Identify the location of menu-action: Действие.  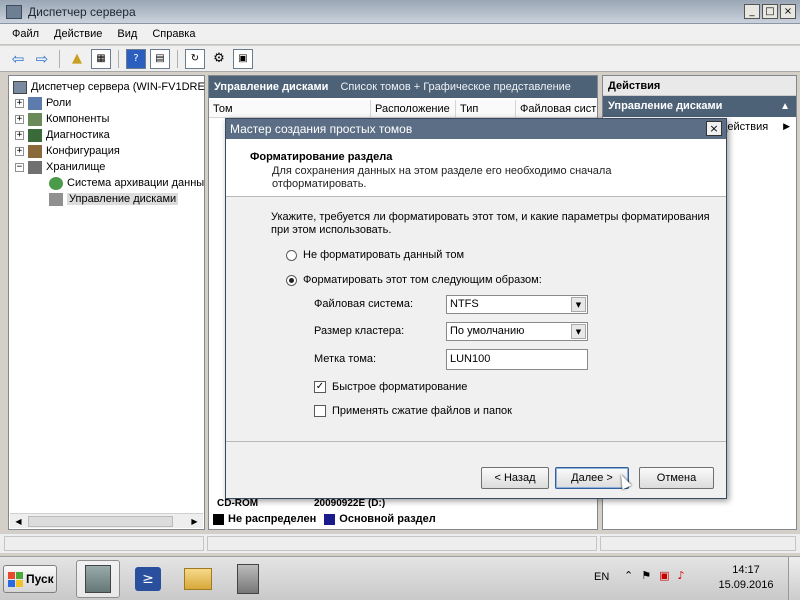
(78, 34).